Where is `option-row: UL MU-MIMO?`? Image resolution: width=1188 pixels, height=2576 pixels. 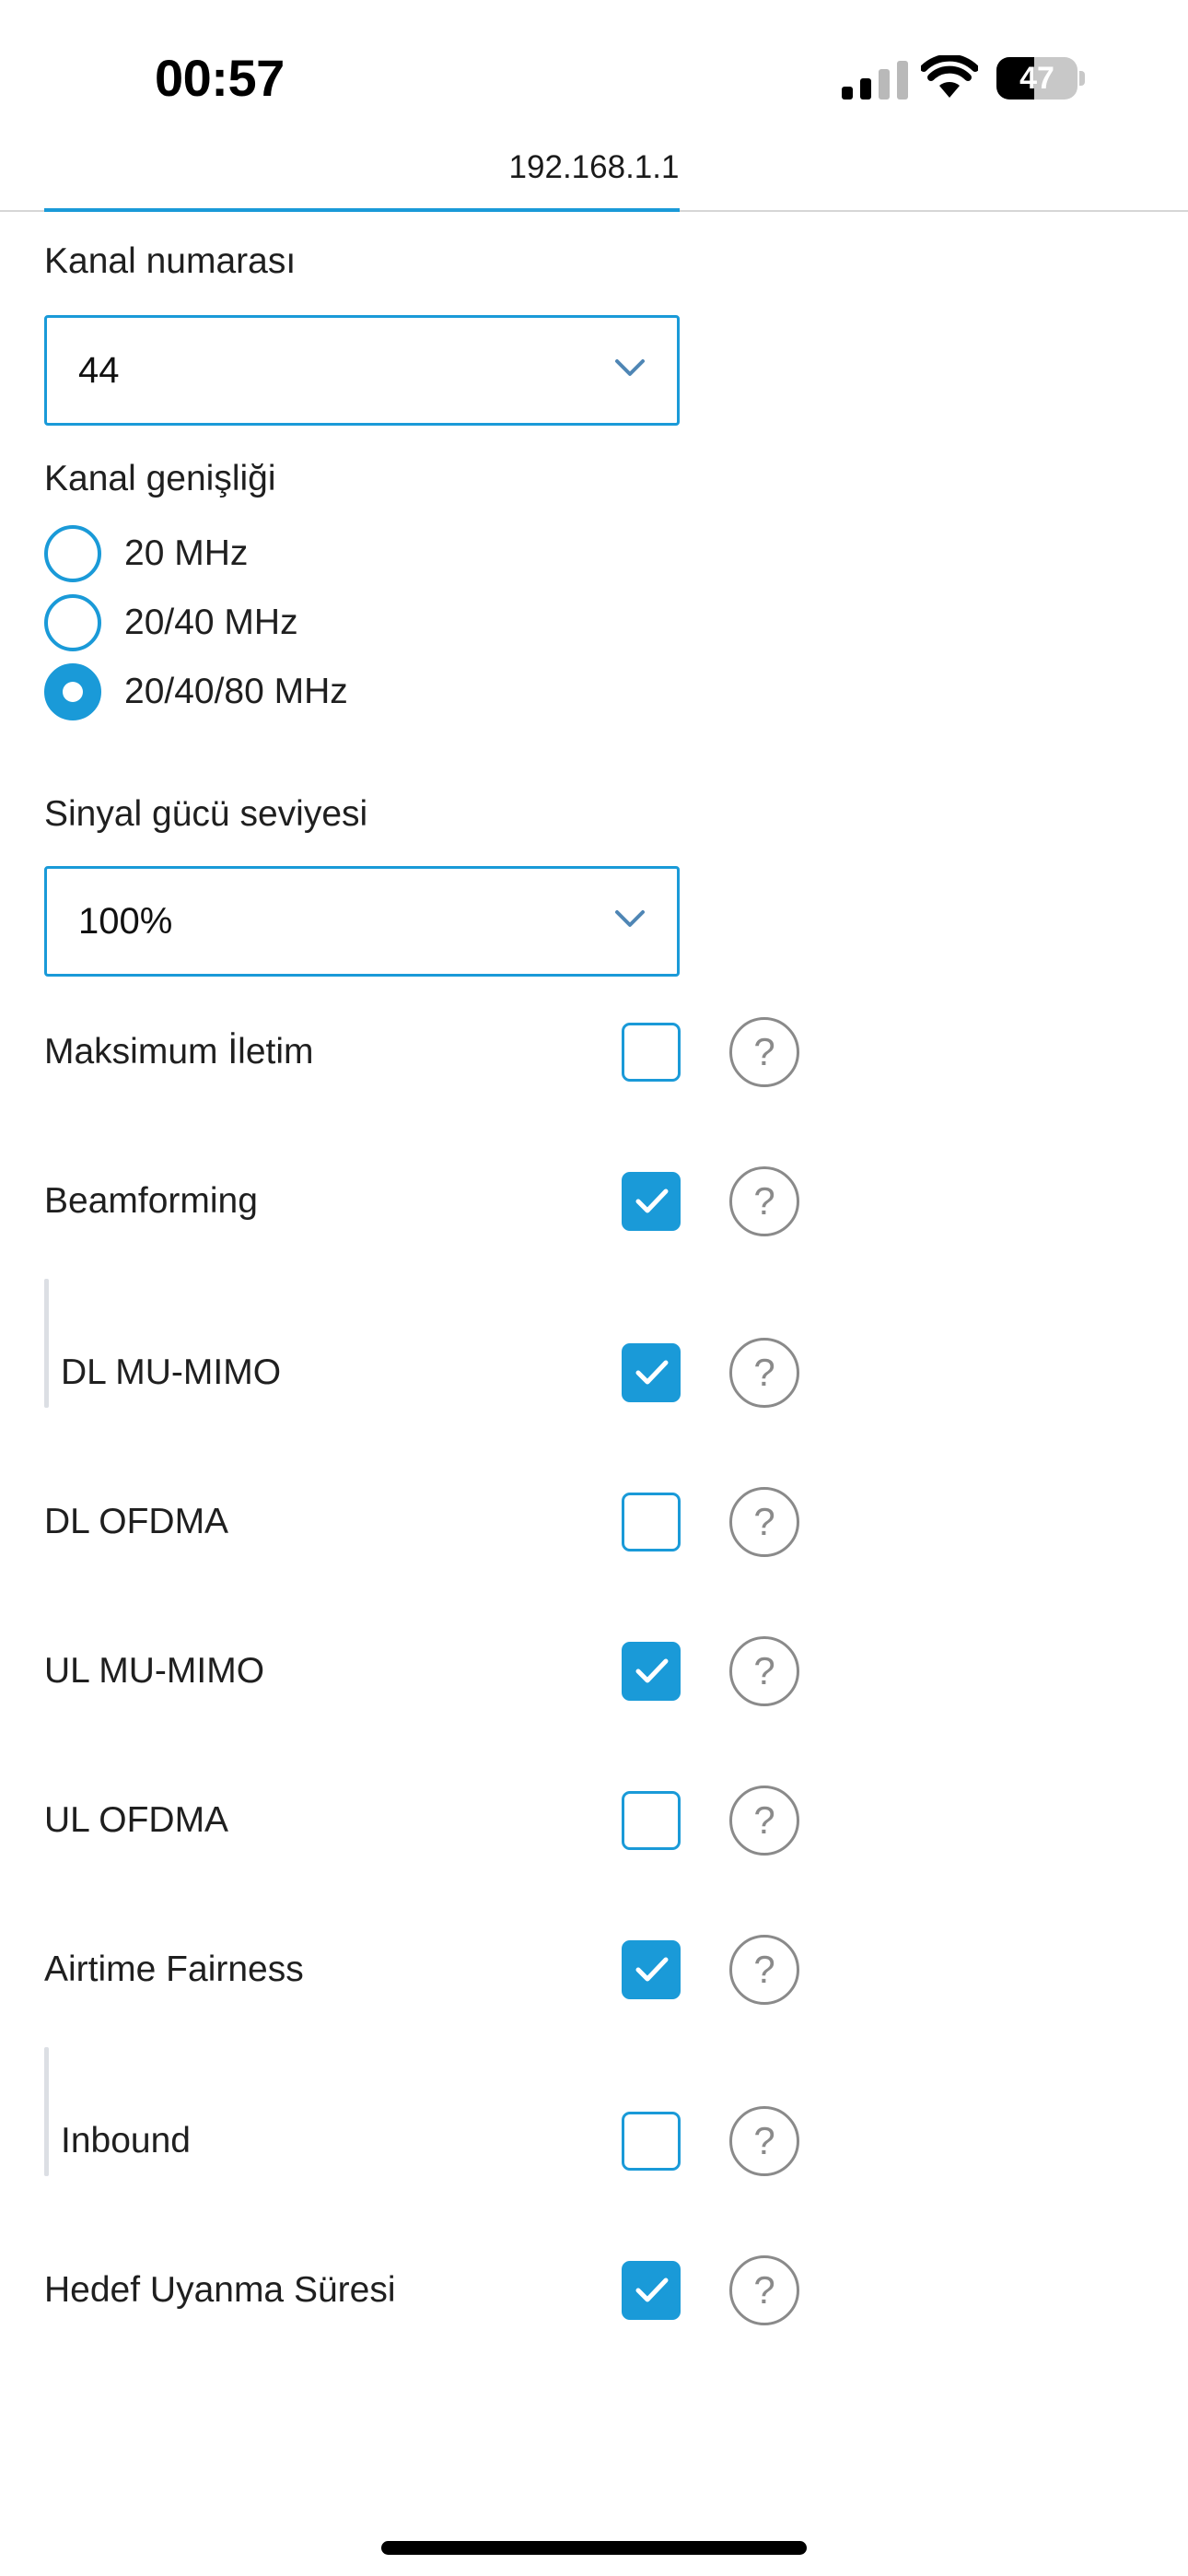 option-row: UL MU-MIMO? is located at coordinates (431, 1671).